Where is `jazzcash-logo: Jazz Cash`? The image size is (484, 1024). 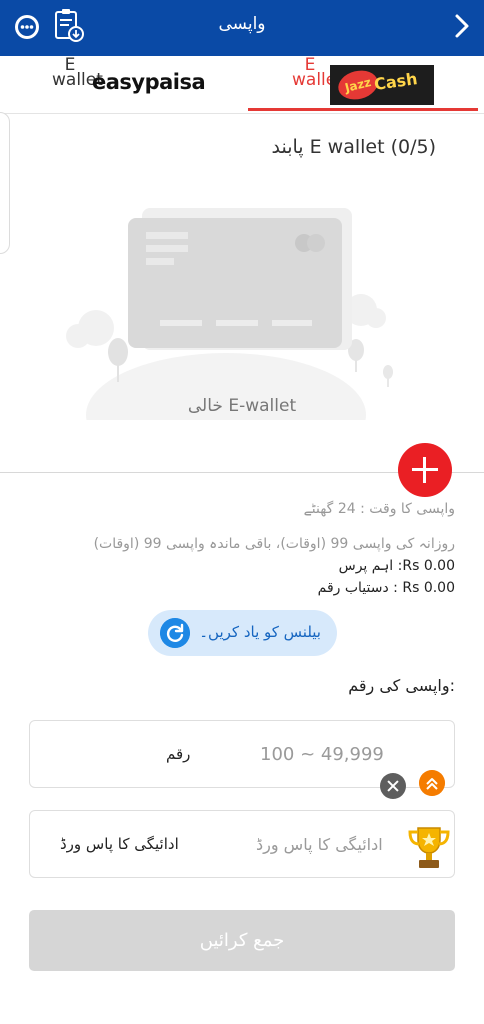 jazzcash-logo: Jazz Cash is located at coordinates (382, 85).